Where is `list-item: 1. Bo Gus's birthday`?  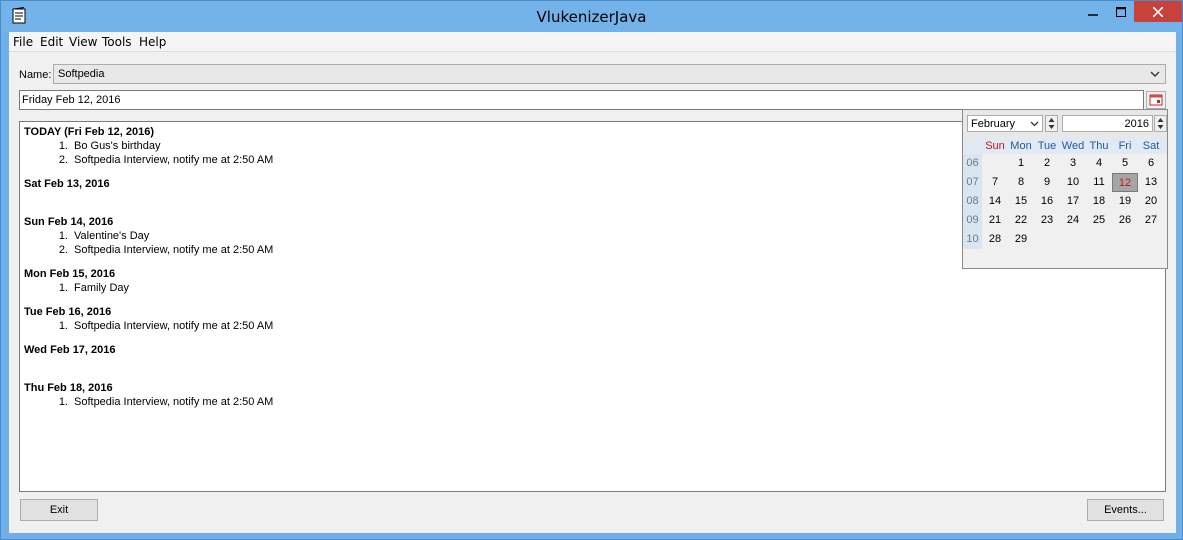
list-item: 1. Bo Gus's birthday is located at coordinates (109, 146).